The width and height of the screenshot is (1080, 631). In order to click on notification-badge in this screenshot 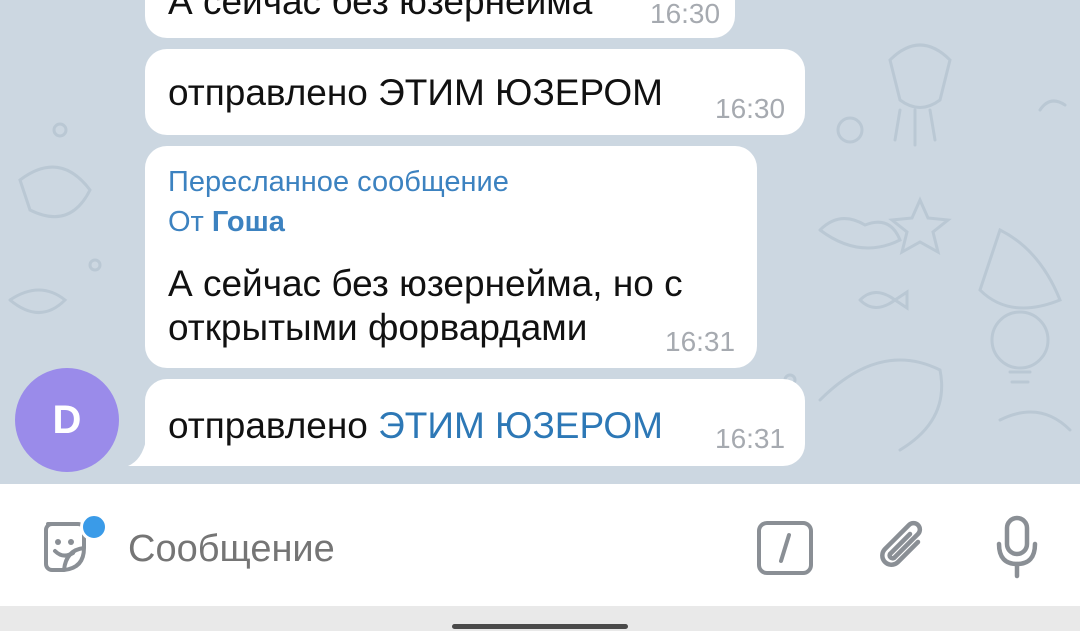, I will do `click(94, 527)`.